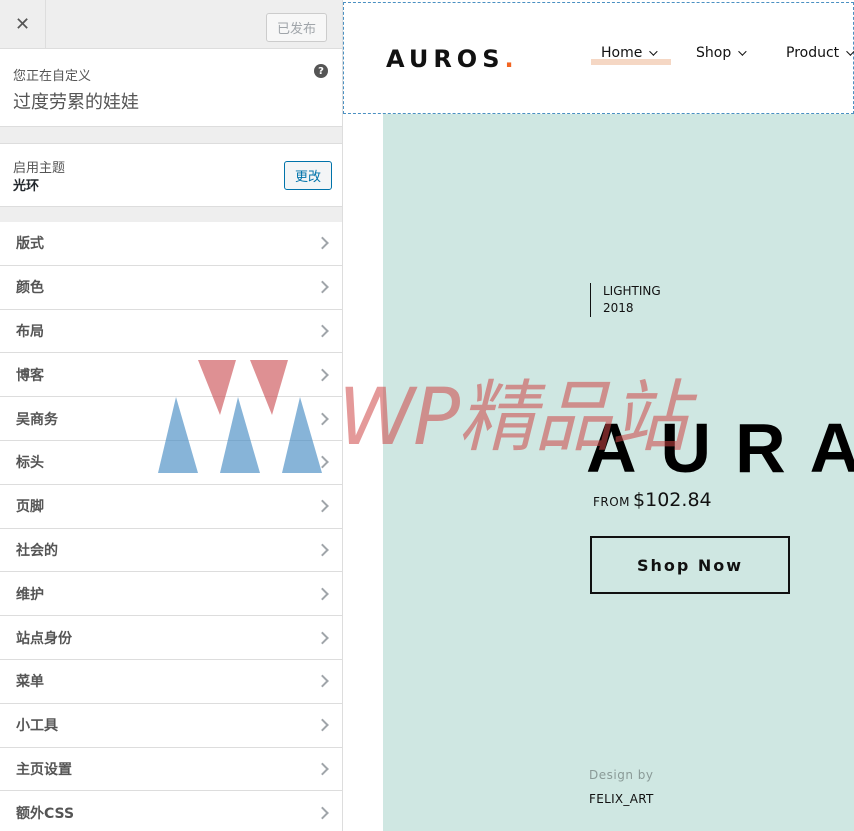 This screenshot has height=831, width=854. What do you see at coordinates (171, 462) in the screenshot?
I see `panel-header: 标头` at bounding box center [171, 462].